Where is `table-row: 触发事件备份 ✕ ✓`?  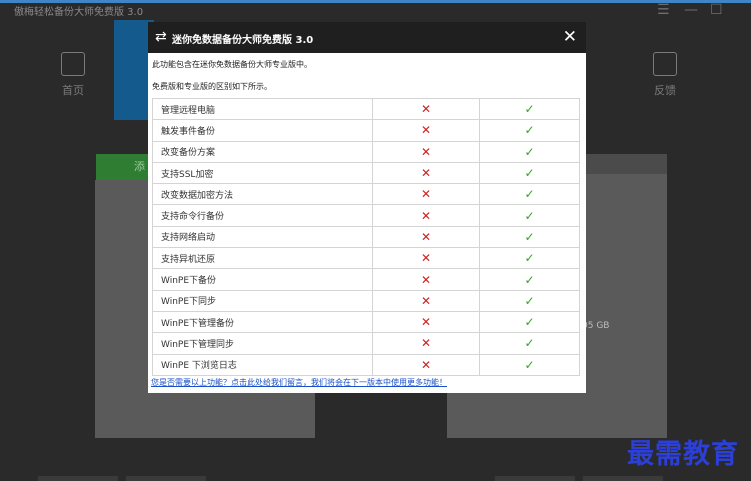
table-row: 触发事件备份 ✕ ✓ is located at coordinates (366, 130).